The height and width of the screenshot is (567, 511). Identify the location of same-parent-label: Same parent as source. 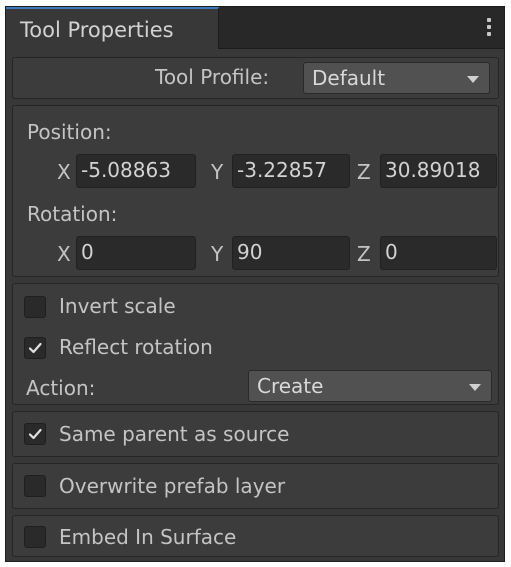
(174, 434).